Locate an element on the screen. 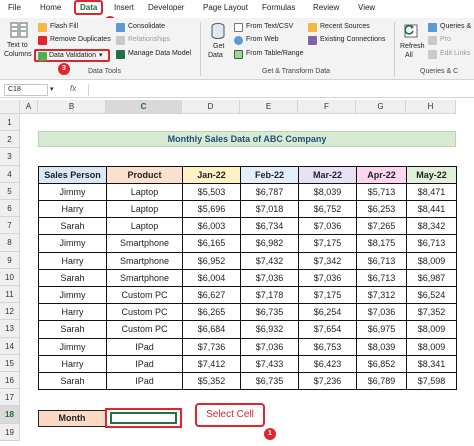 The image size is (474, 446). table-header-cell: Feb-22 is located at coordinates (269, 174).